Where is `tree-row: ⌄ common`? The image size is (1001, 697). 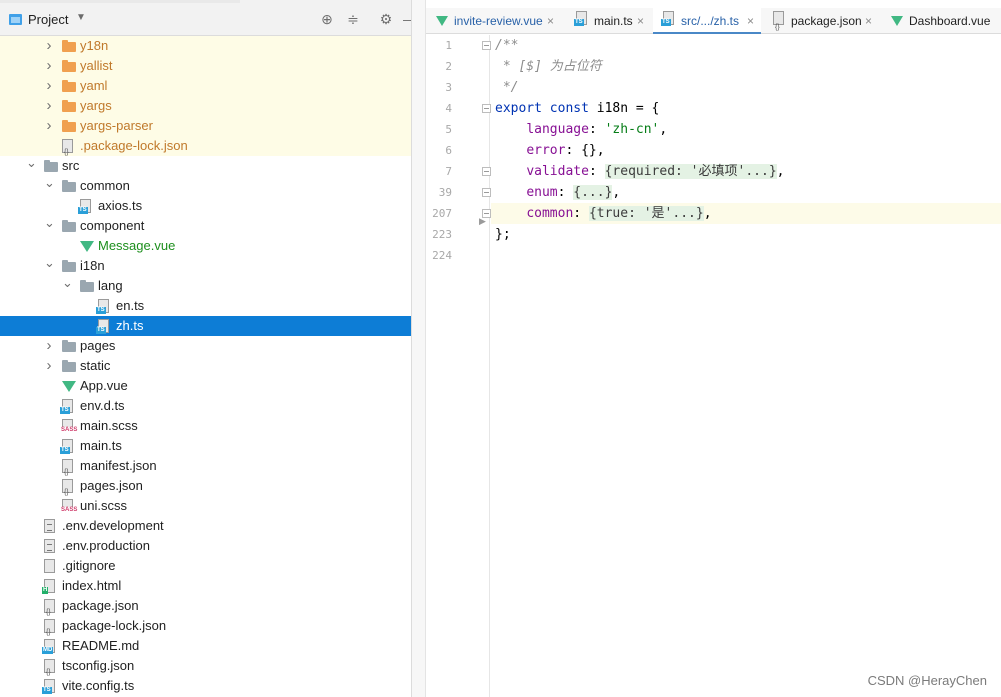
tree-row: ⌄ common is located at coordinates (205, 184).